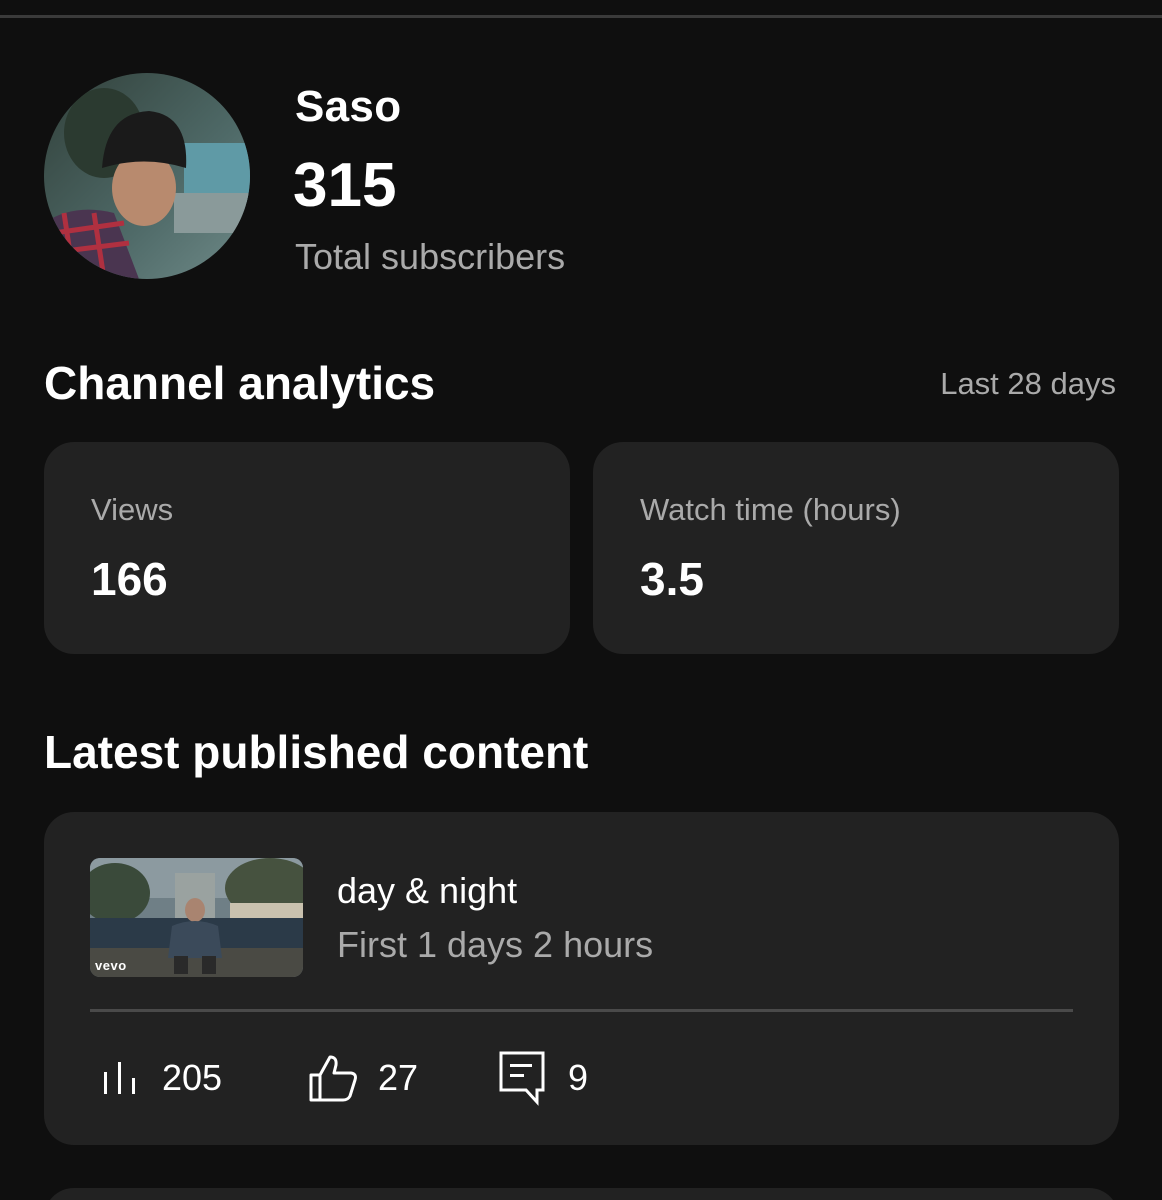  I want to click on video-period: First 1 days 2 hours, so click(495, 944).